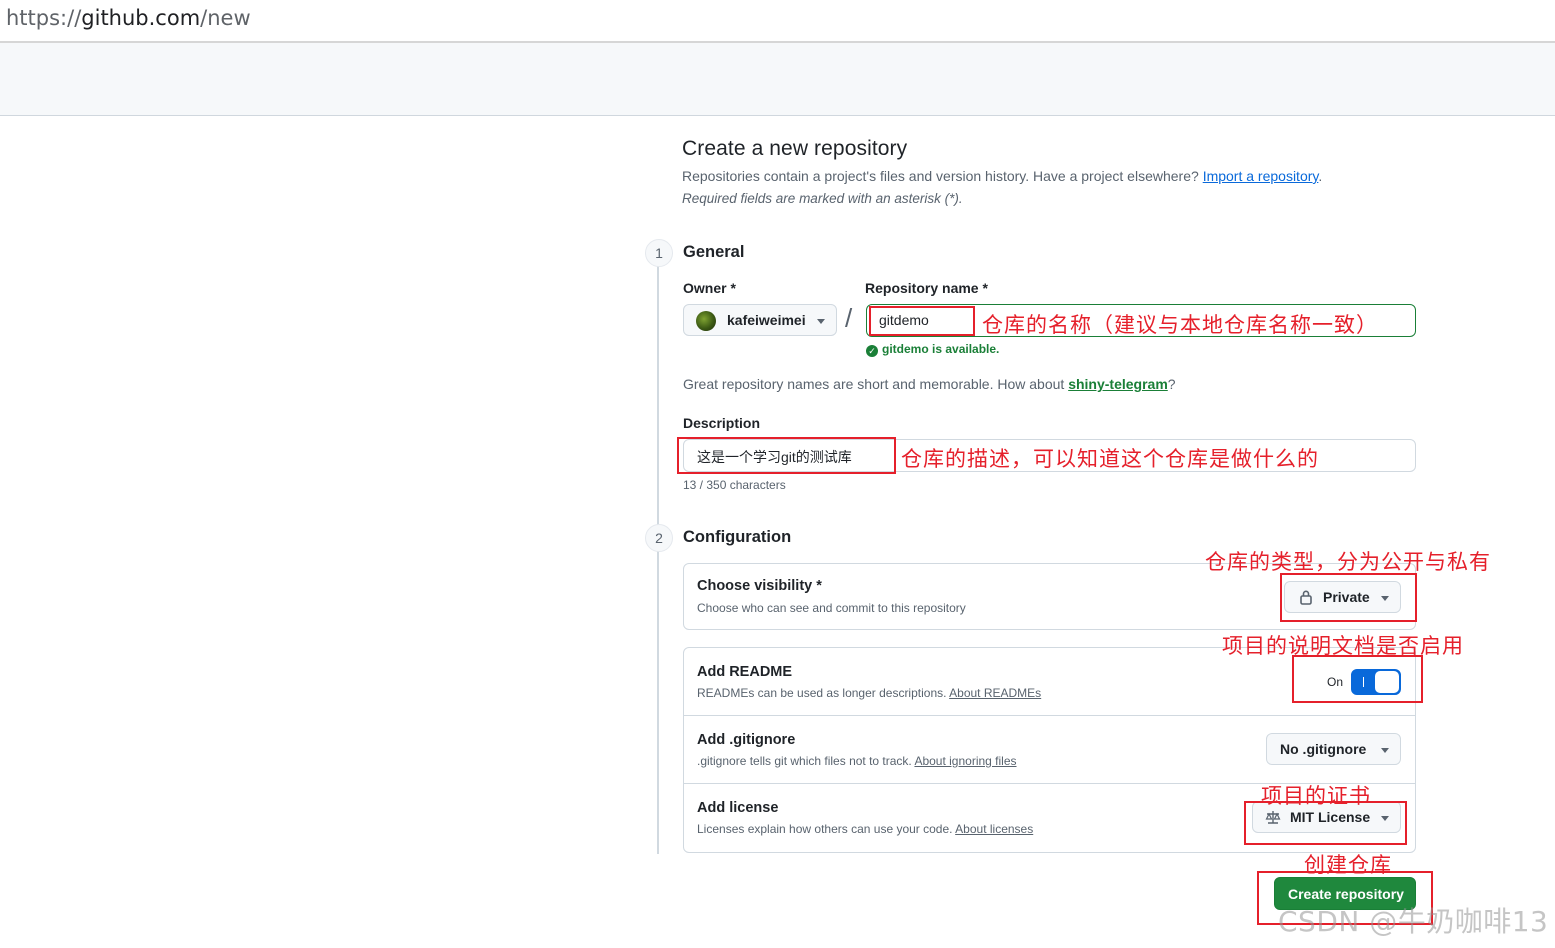  Describe the element at coordinates (1118, 384) in the screenshot. I see `suggested-name-link: shiny-telegram` at that location.